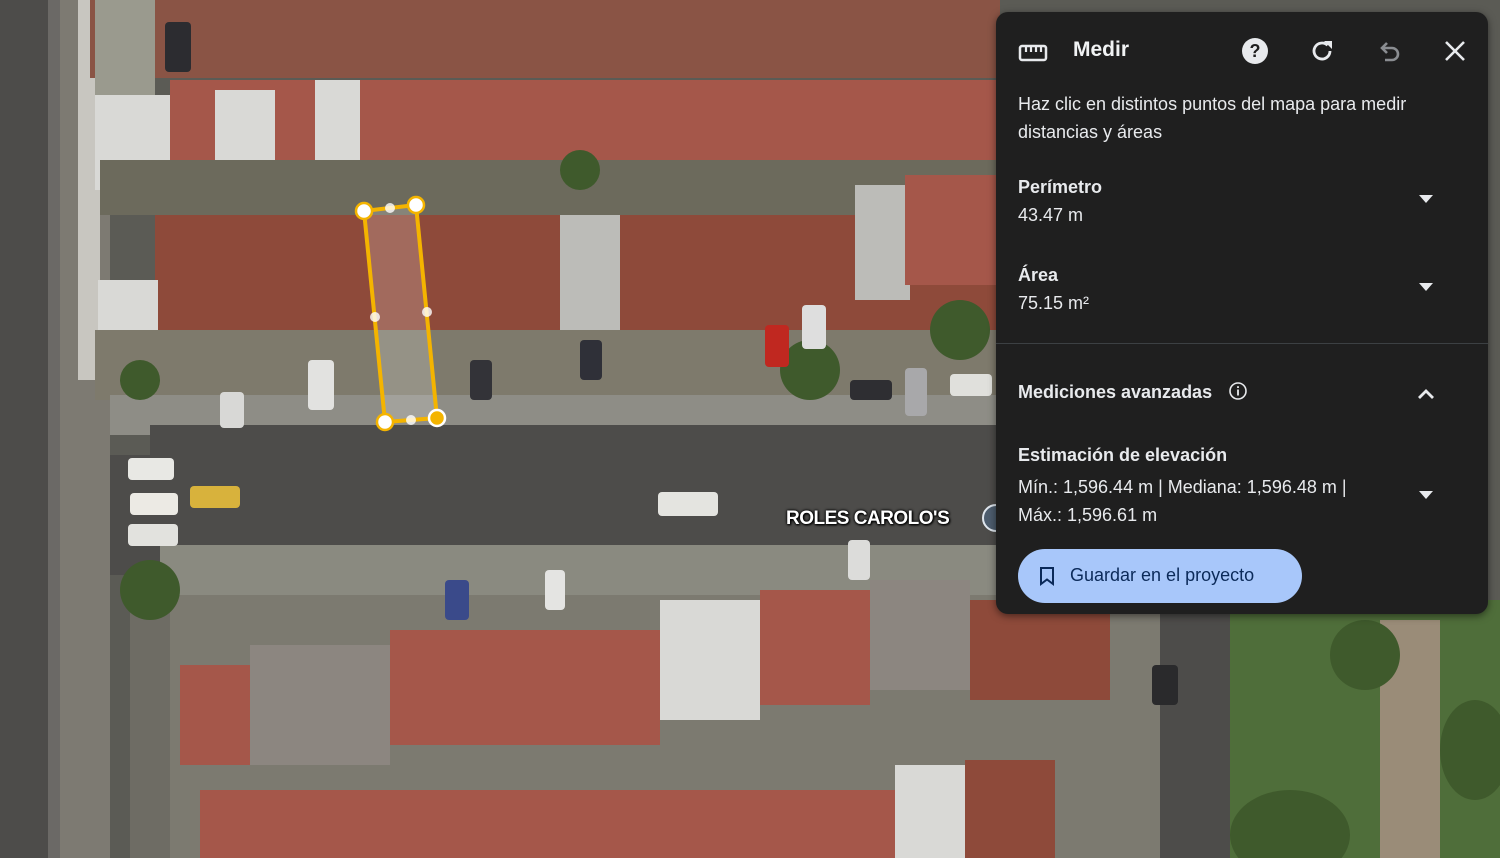 The image size is (1500, 858). What do you see at coordinates (1101, 49) in the screenshot?
I see `panel-title: Medir` at bounding box center [1101, 49].